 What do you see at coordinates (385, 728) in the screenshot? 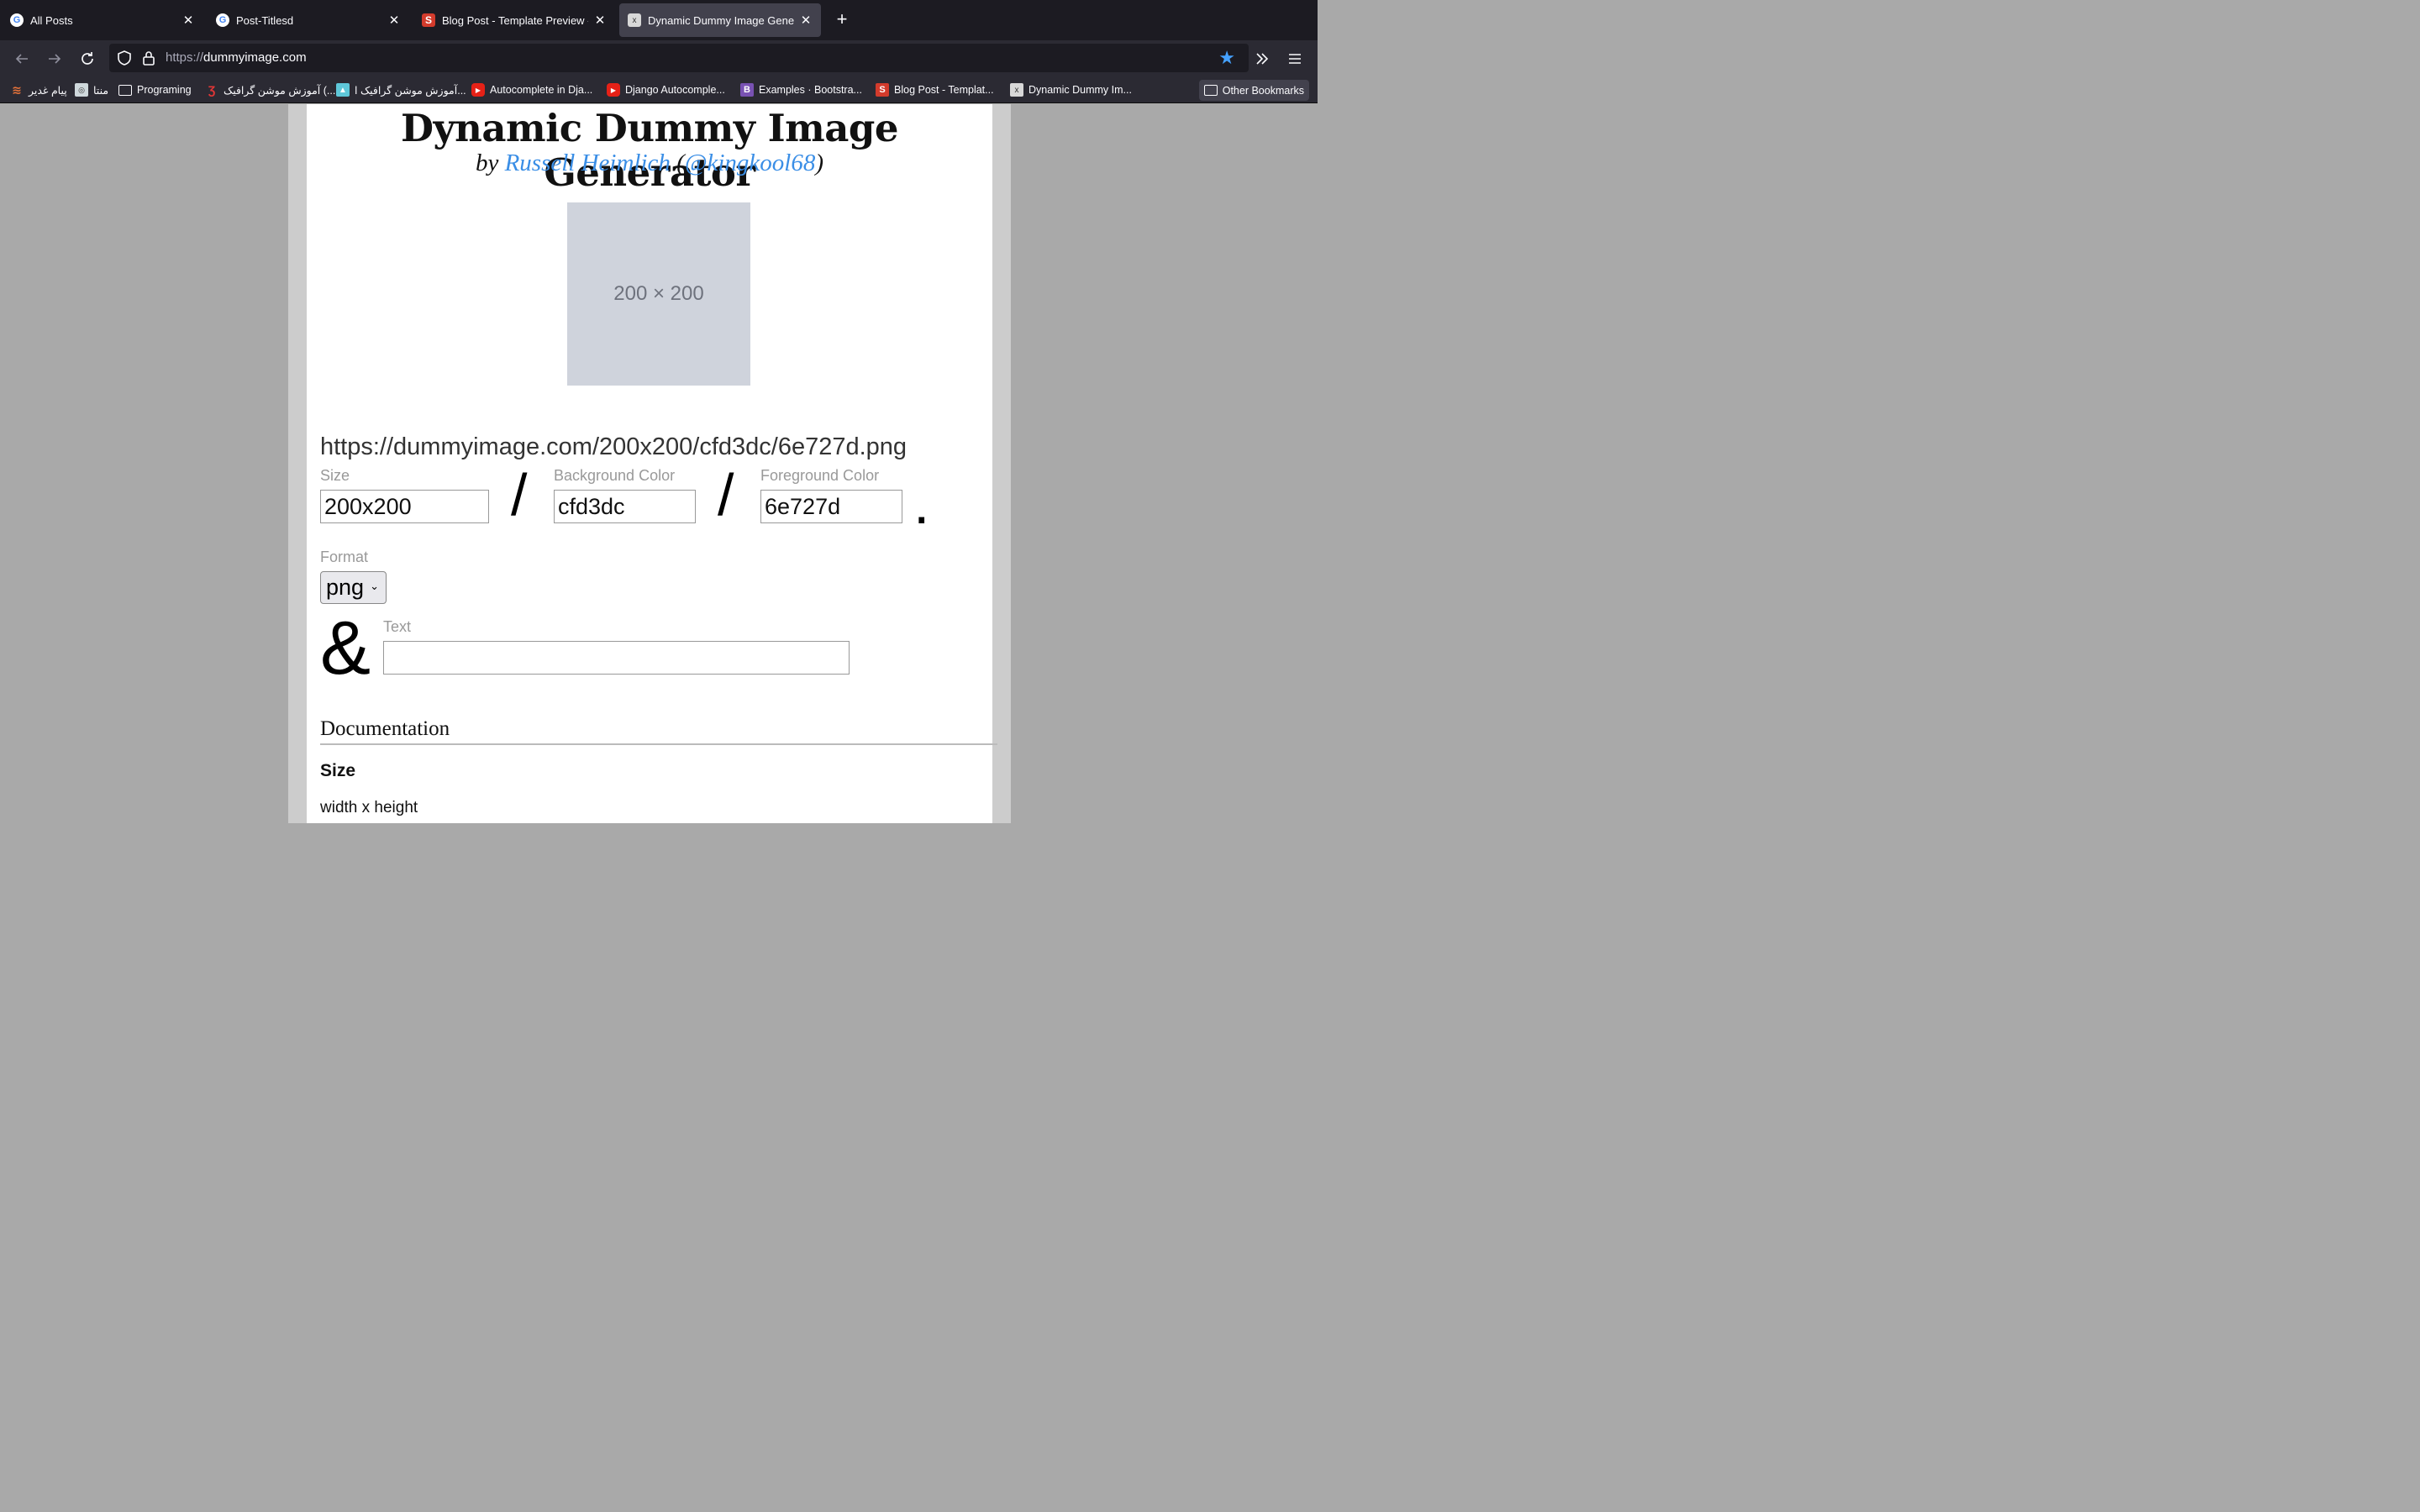
I see `documentation-heading: Documentation` at bounding box center [385, 728].